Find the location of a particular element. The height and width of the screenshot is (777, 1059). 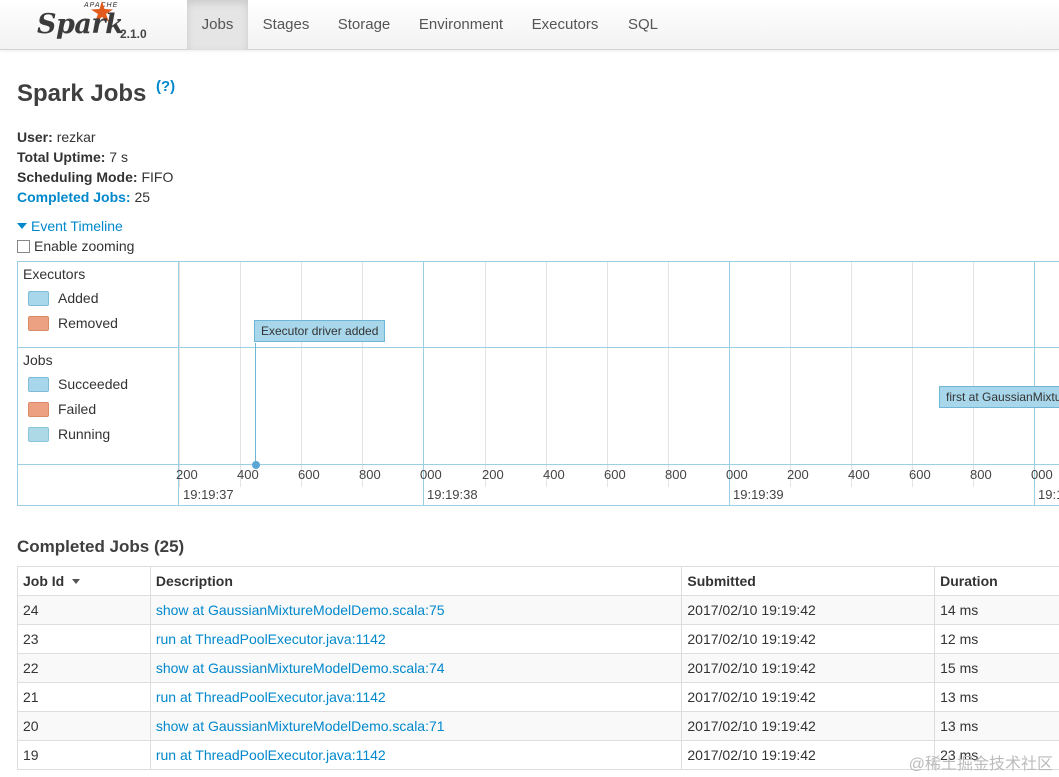

tab-storage: Storage is located at coordinates (364, 25).